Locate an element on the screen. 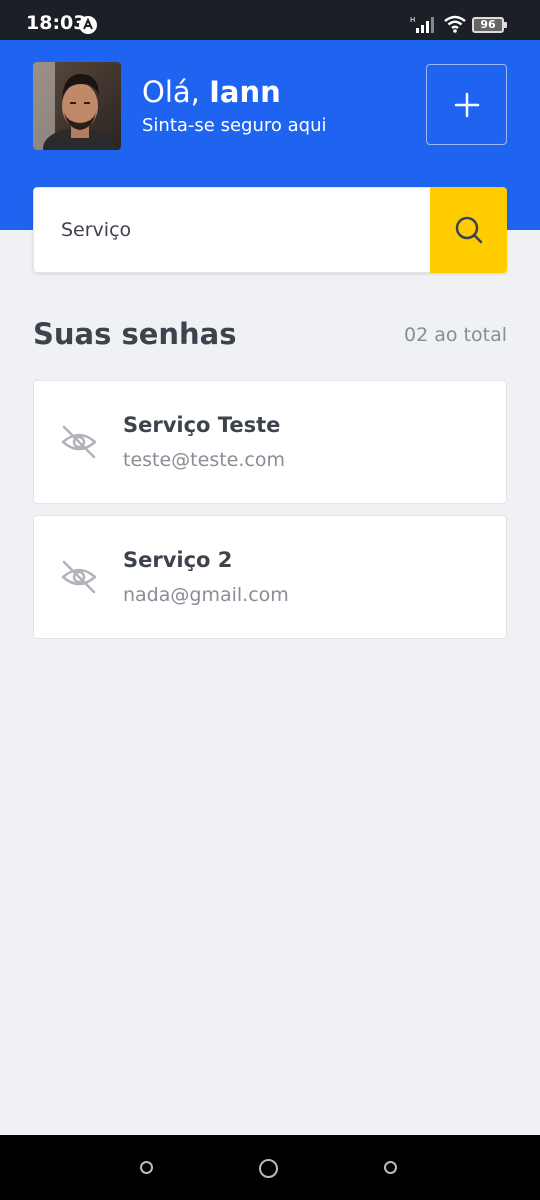  back-button is located at coordinates (390, 1167).